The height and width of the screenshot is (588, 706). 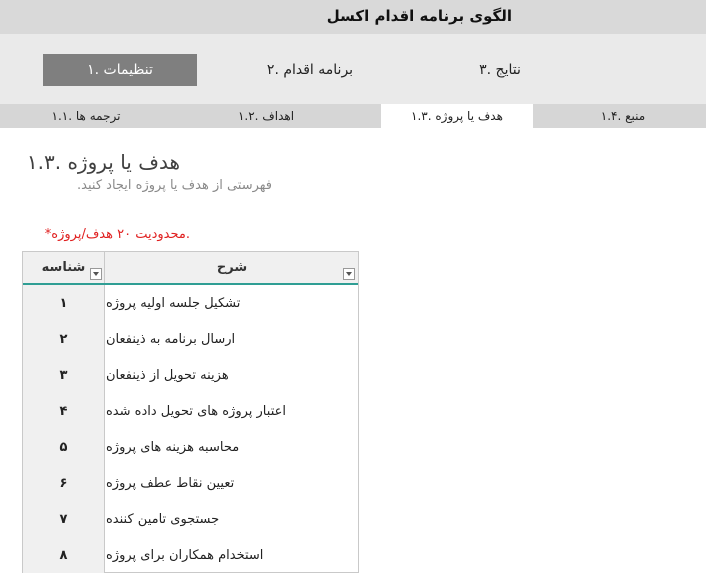 I want to click on title-bar: الگوی برنامه اقدام اکسل, so click(x=353, y=17).